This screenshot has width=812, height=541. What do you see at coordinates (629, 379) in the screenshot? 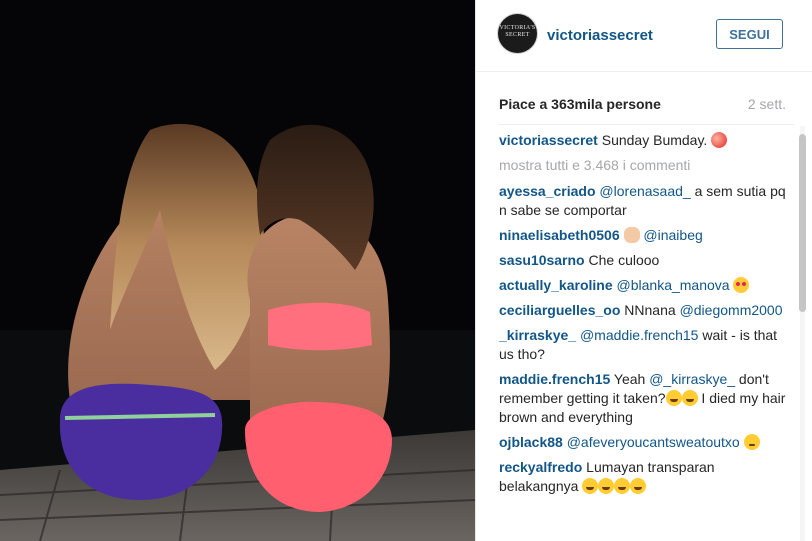
I see `comment-text: Yeah` at bounding box center [629, 379].